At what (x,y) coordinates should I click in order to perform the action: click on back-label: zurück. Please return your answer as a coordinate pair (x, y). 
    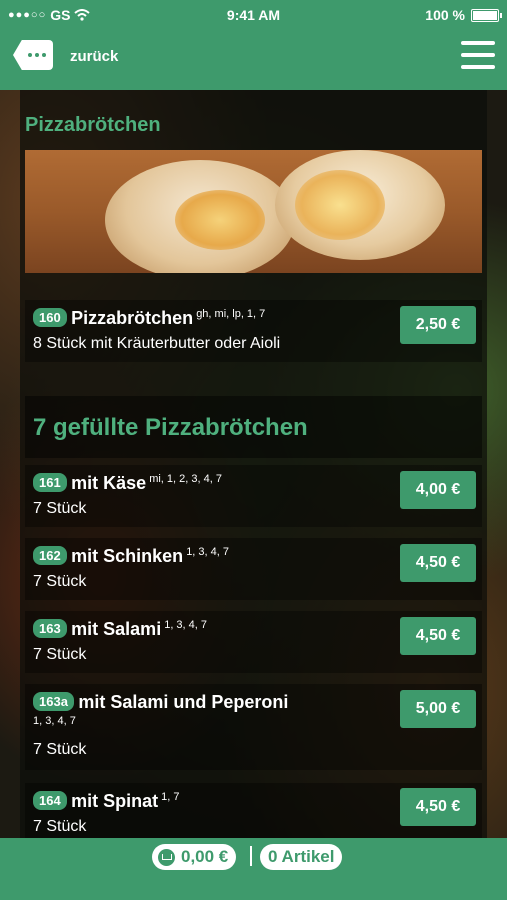
    Looking at the image, I should click on (94, 56).